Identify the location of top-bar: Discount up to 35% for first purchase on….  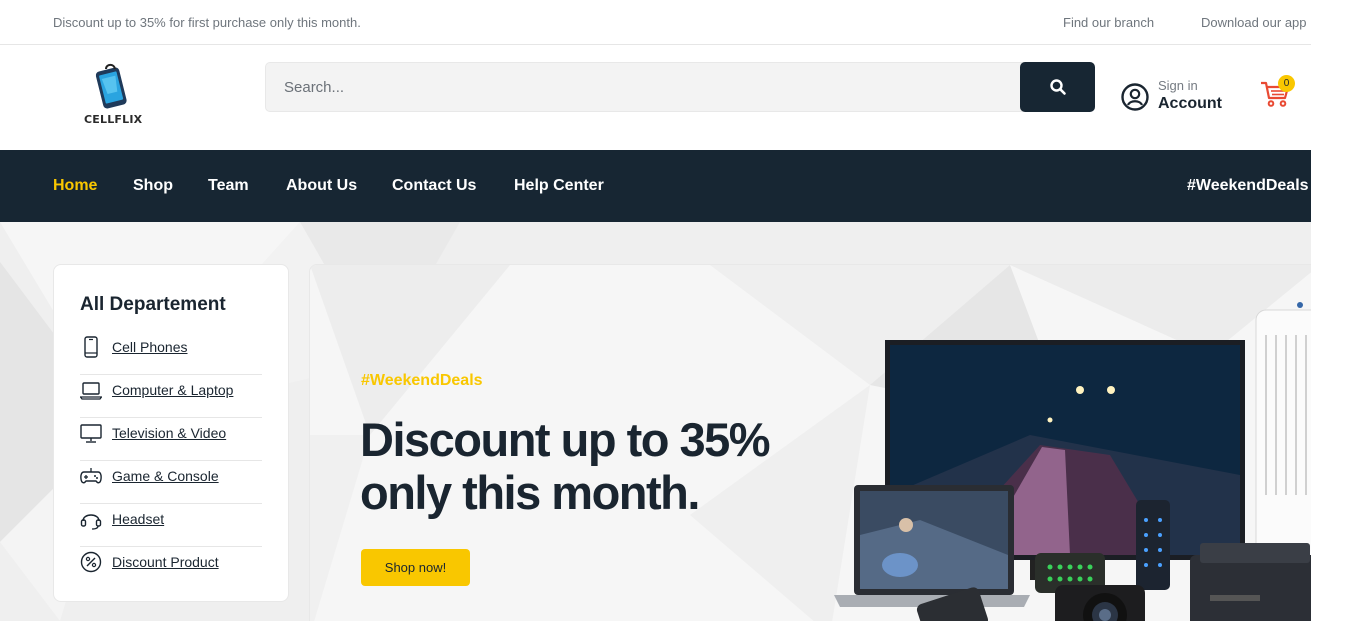
(655, 22).